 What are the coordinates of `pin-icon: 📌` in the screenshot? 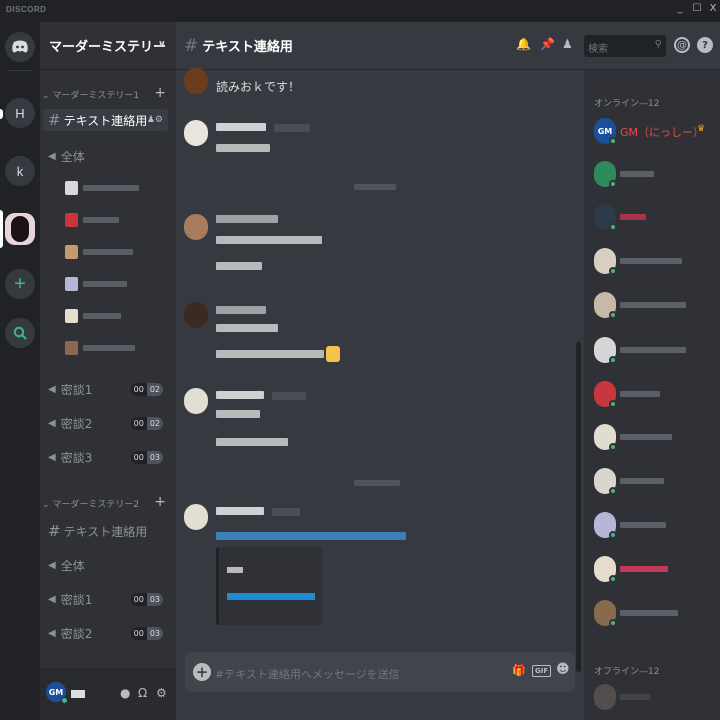 It's located at (547, 44).